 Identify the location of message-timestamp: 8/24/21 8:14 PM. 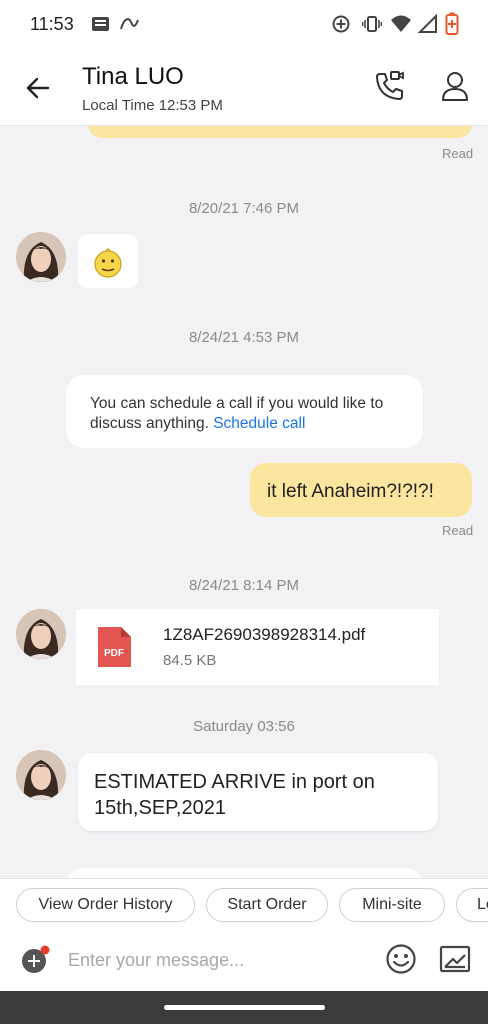
(244, 585).